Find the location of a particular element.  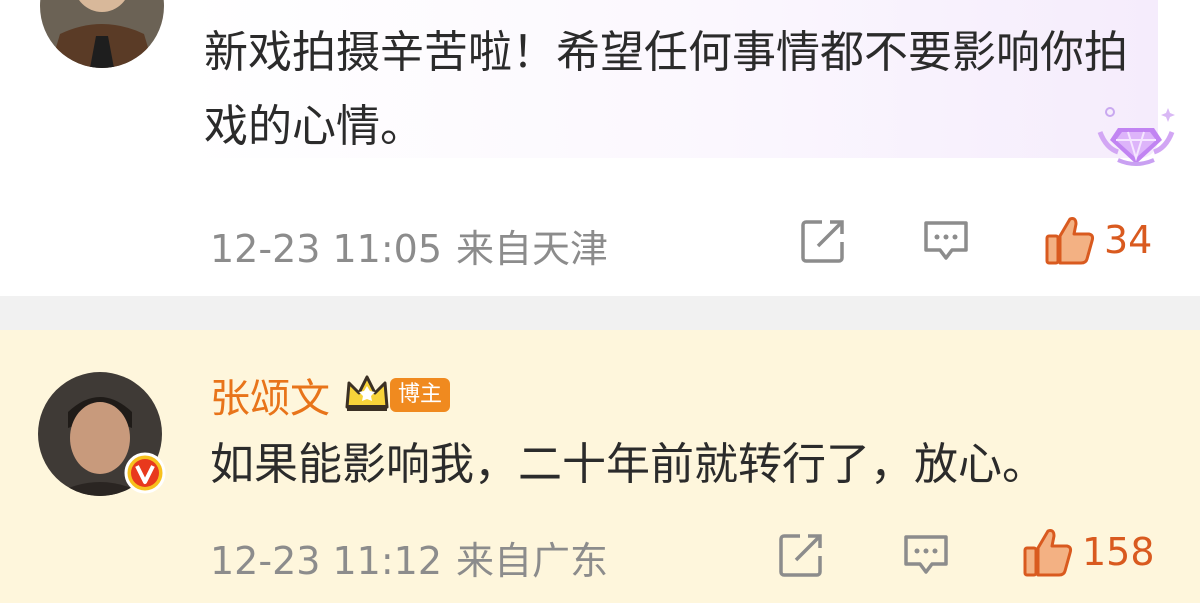

comment-date: 12-23 11:05 is located at coordinates (326, 249).